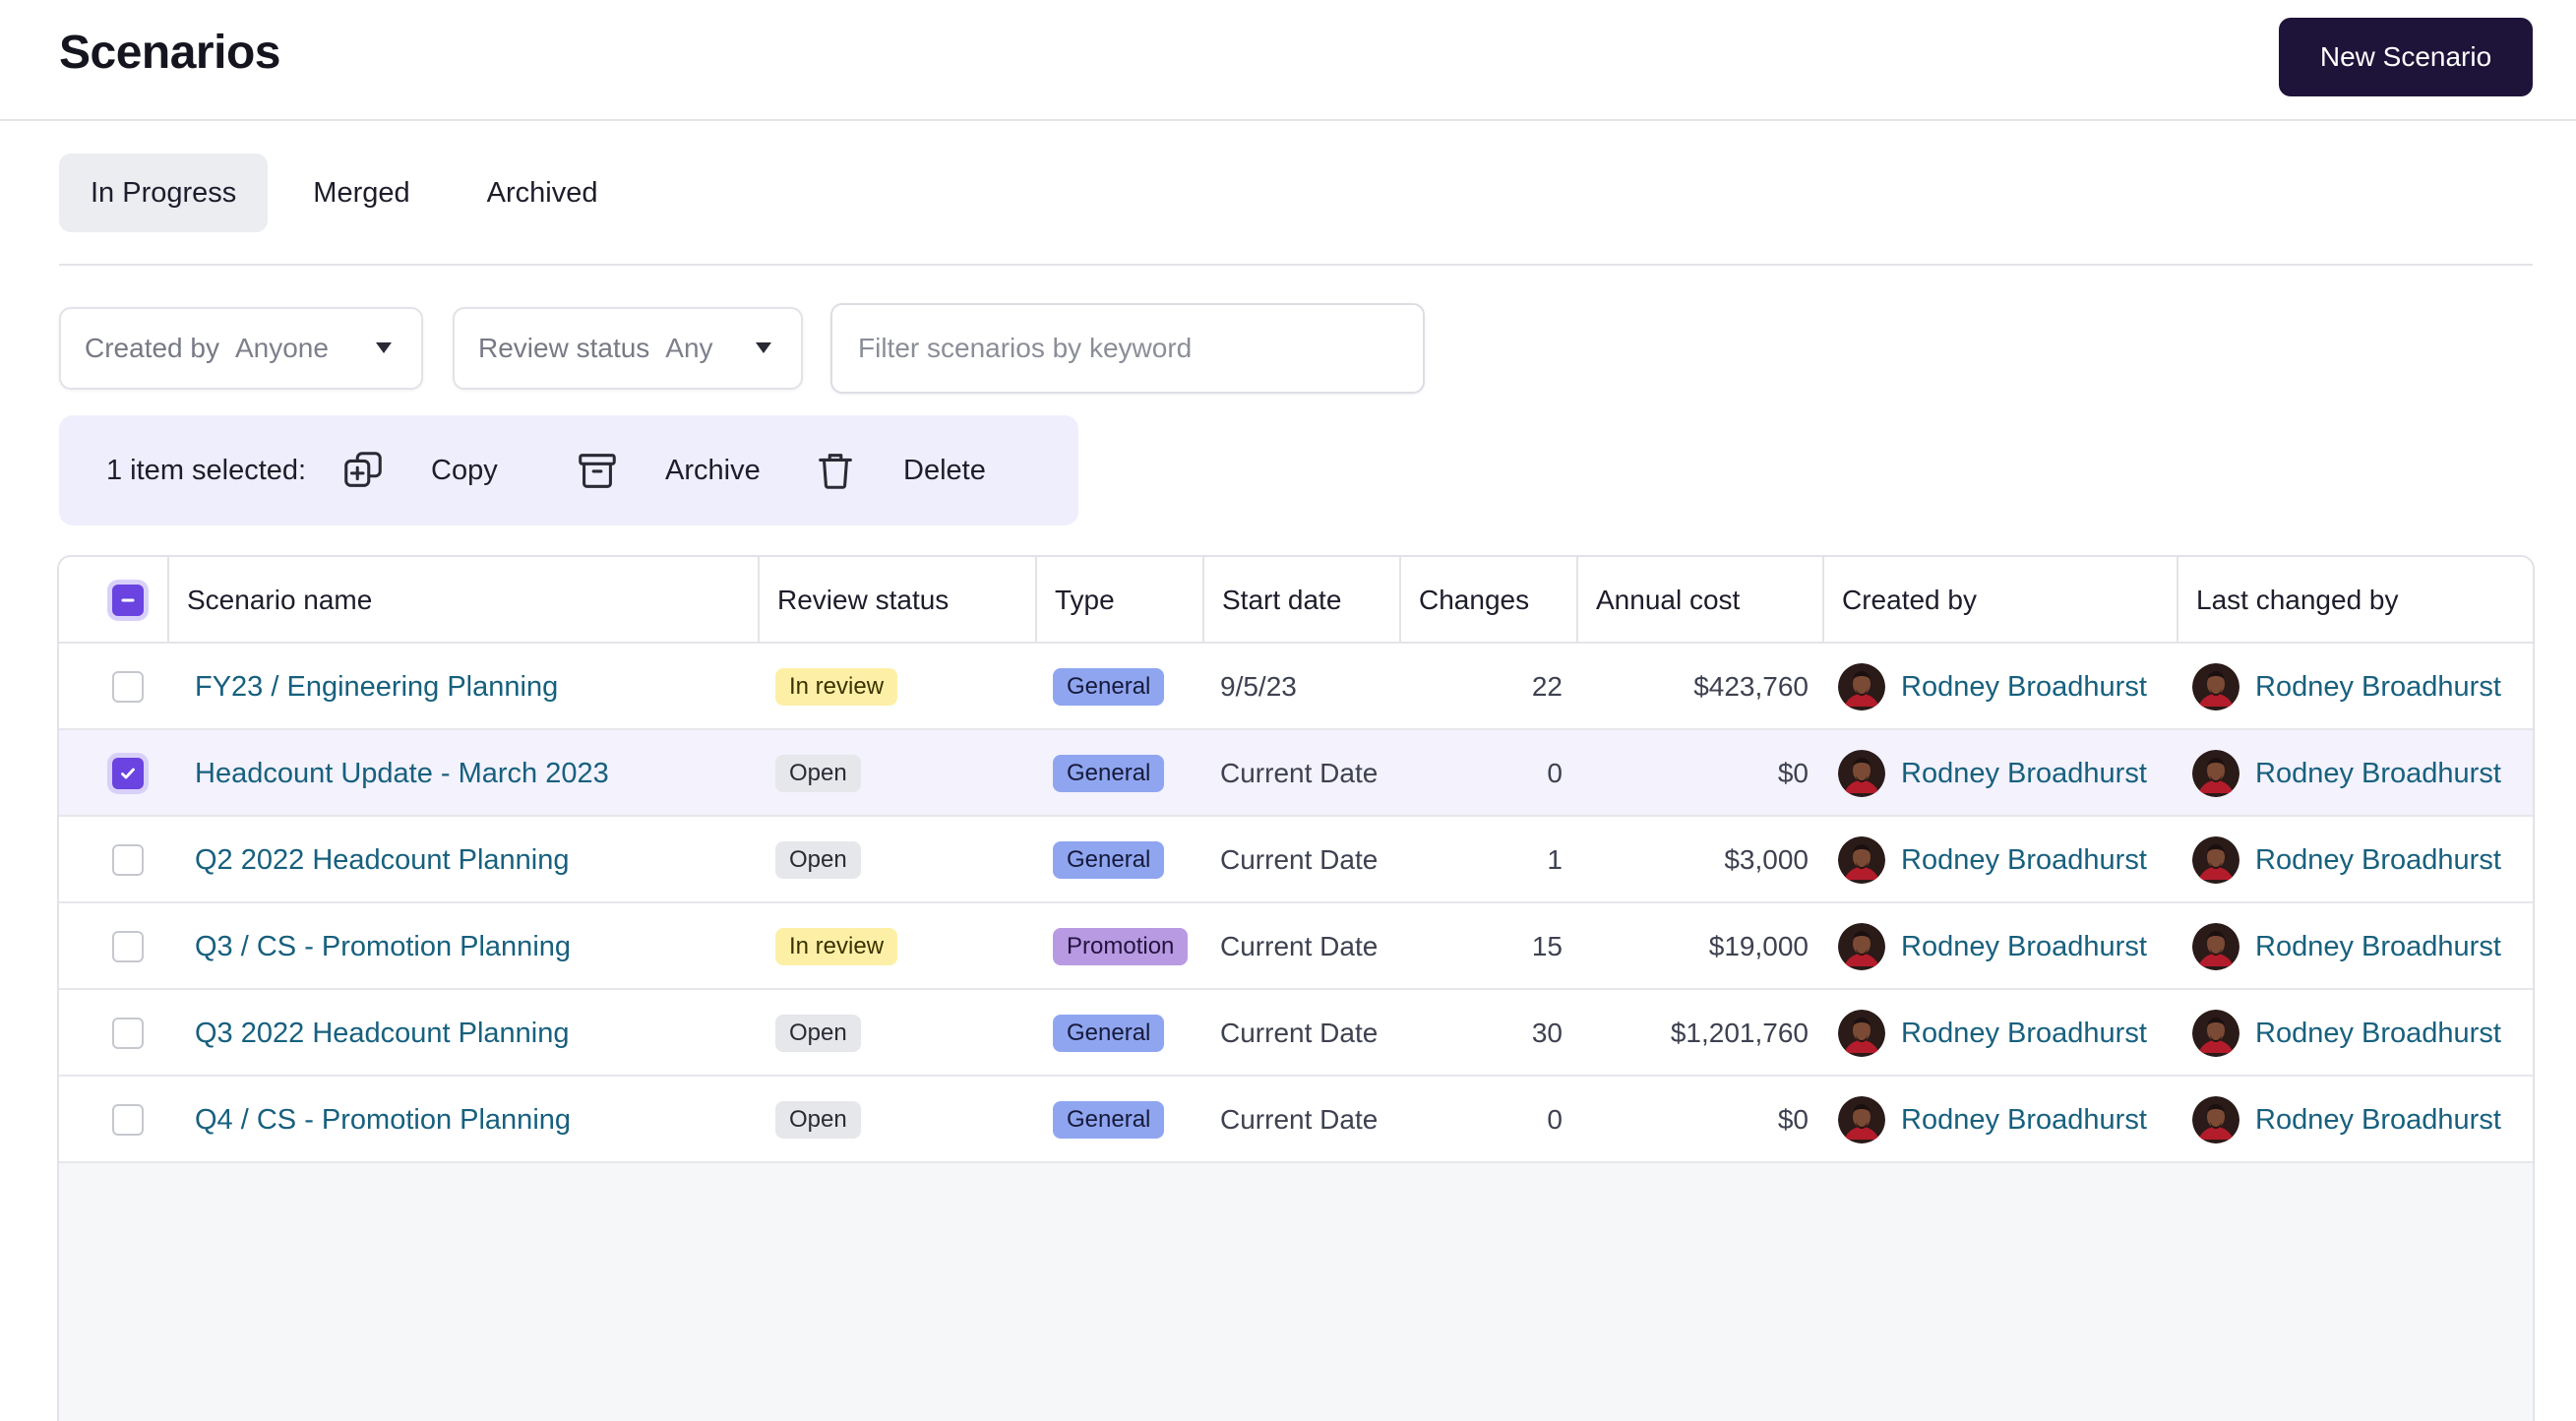 Image resolution: width=2576 pixels, height=1421 pixels. I want to click on tab-merged: Merged, so click(361, 193).